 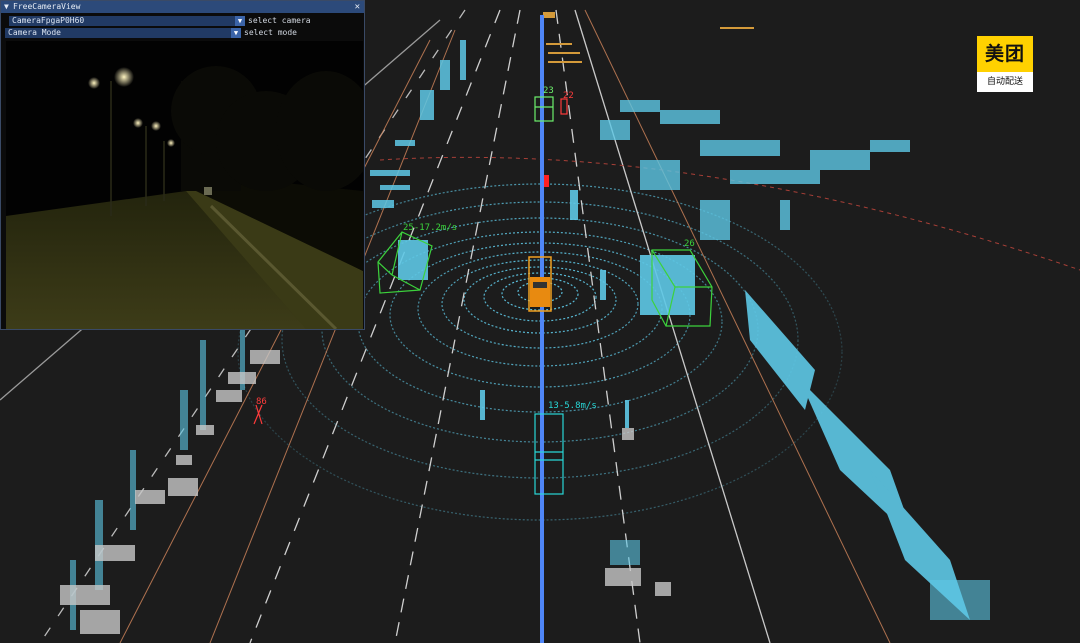 What do you see at coordinates (648, 37) in the screenshot?
I see `distant-markers` at bounding box center [648, 37].